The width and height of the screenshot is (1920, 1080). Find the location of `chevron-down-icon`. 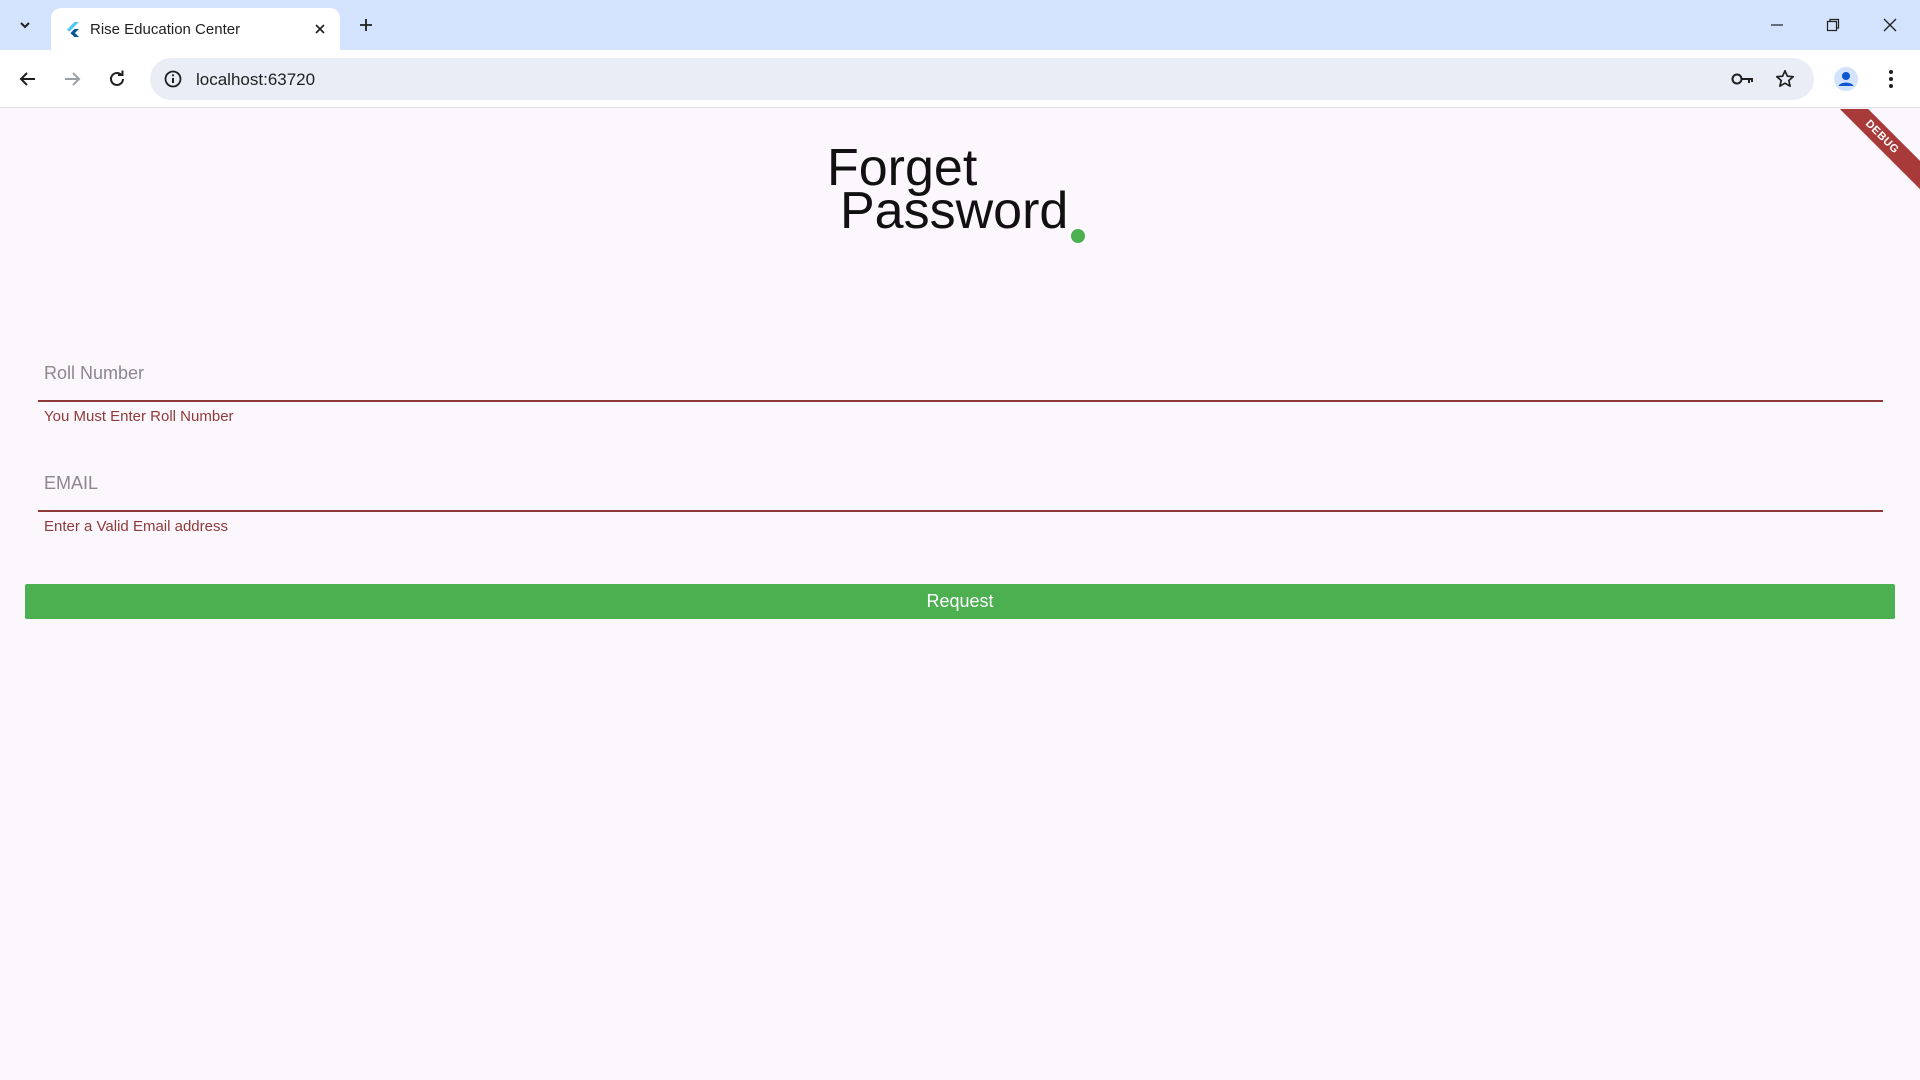

chevron-down-icon is located at coordinates (25, 25).